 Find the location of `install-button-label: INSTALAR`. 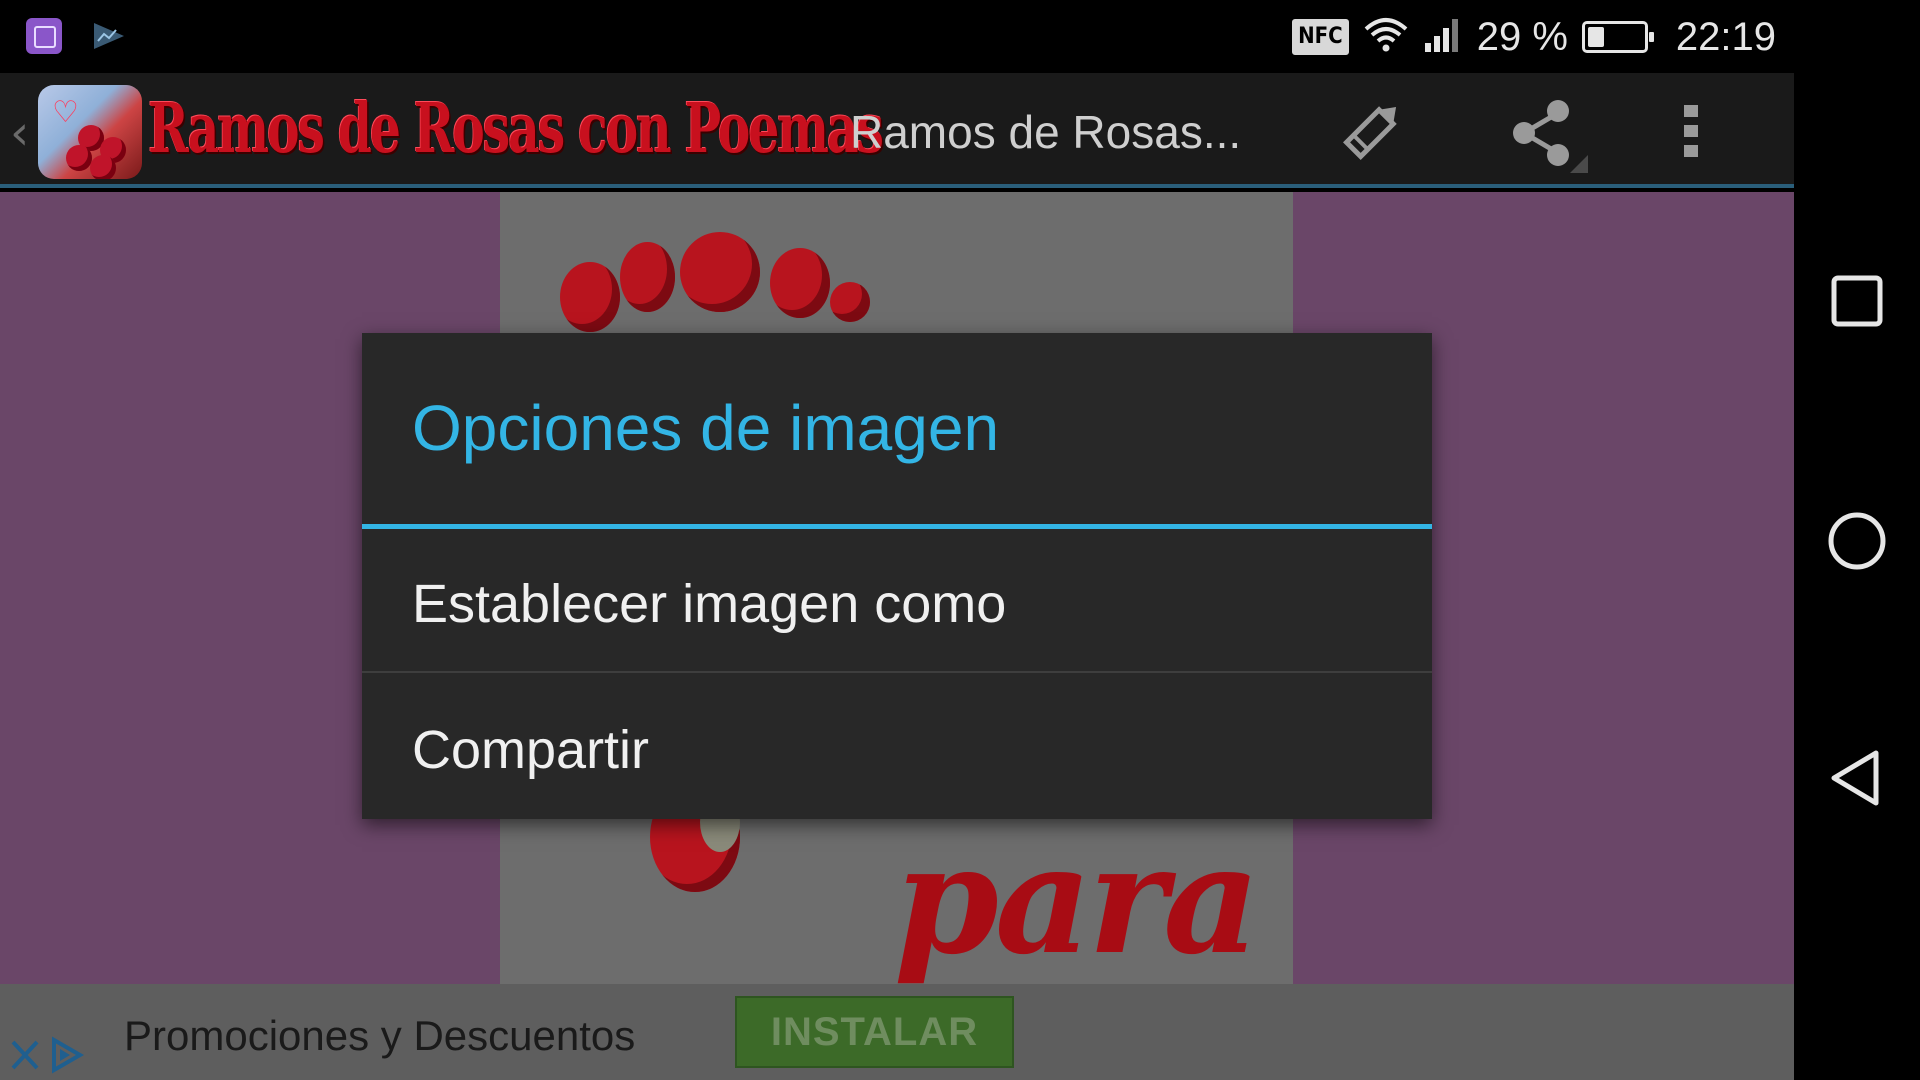

install-button-label: INSTALAR is located at coordinates (874, 1031).